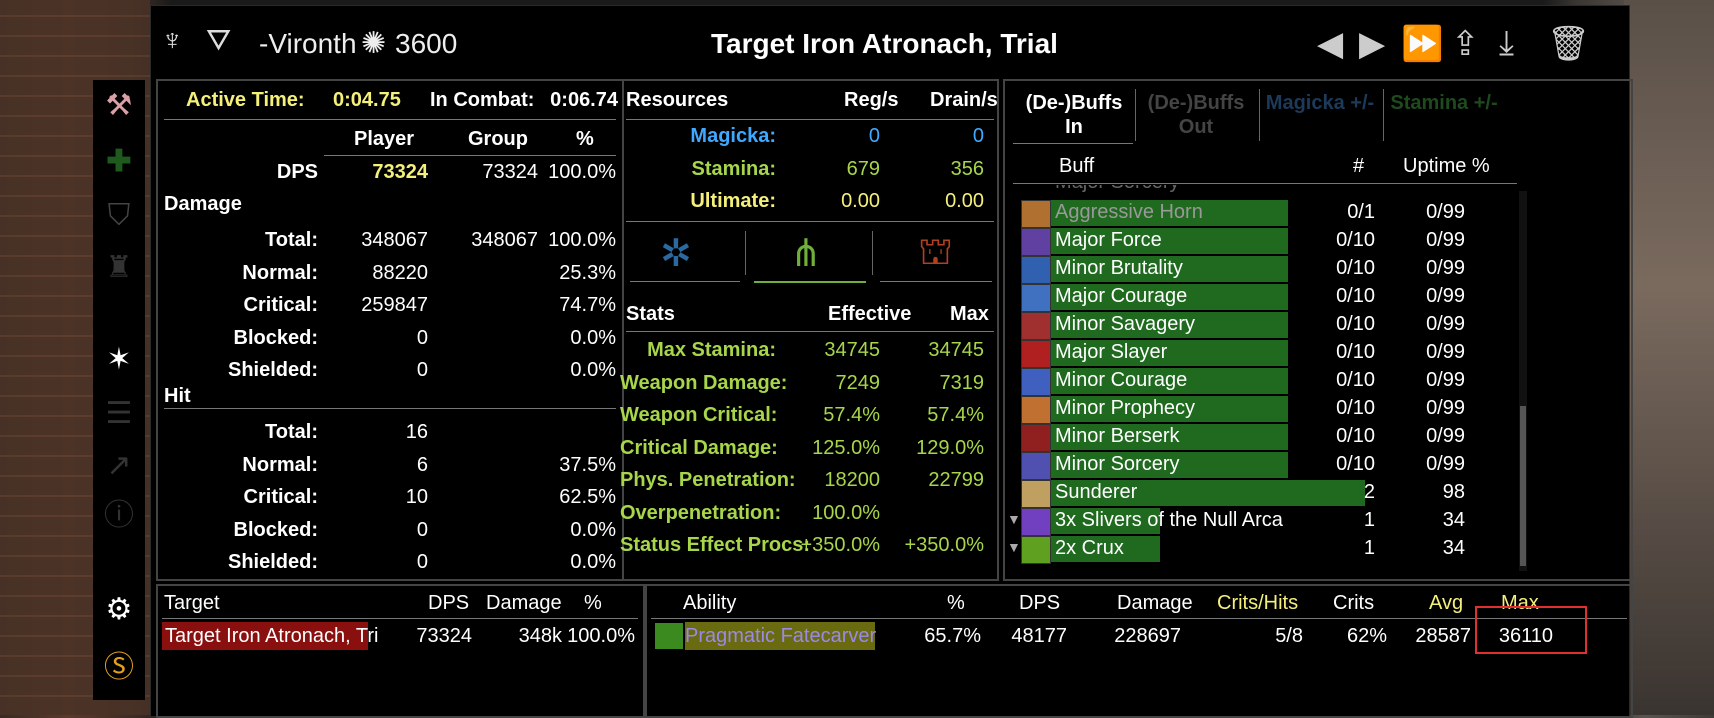 This screenshot has width=1714, height=718. What do you see at coordinates (119, 668) in the screenshot?
I see `addon-logo-icon: Ⓢ` at bounding box center [119, 668].